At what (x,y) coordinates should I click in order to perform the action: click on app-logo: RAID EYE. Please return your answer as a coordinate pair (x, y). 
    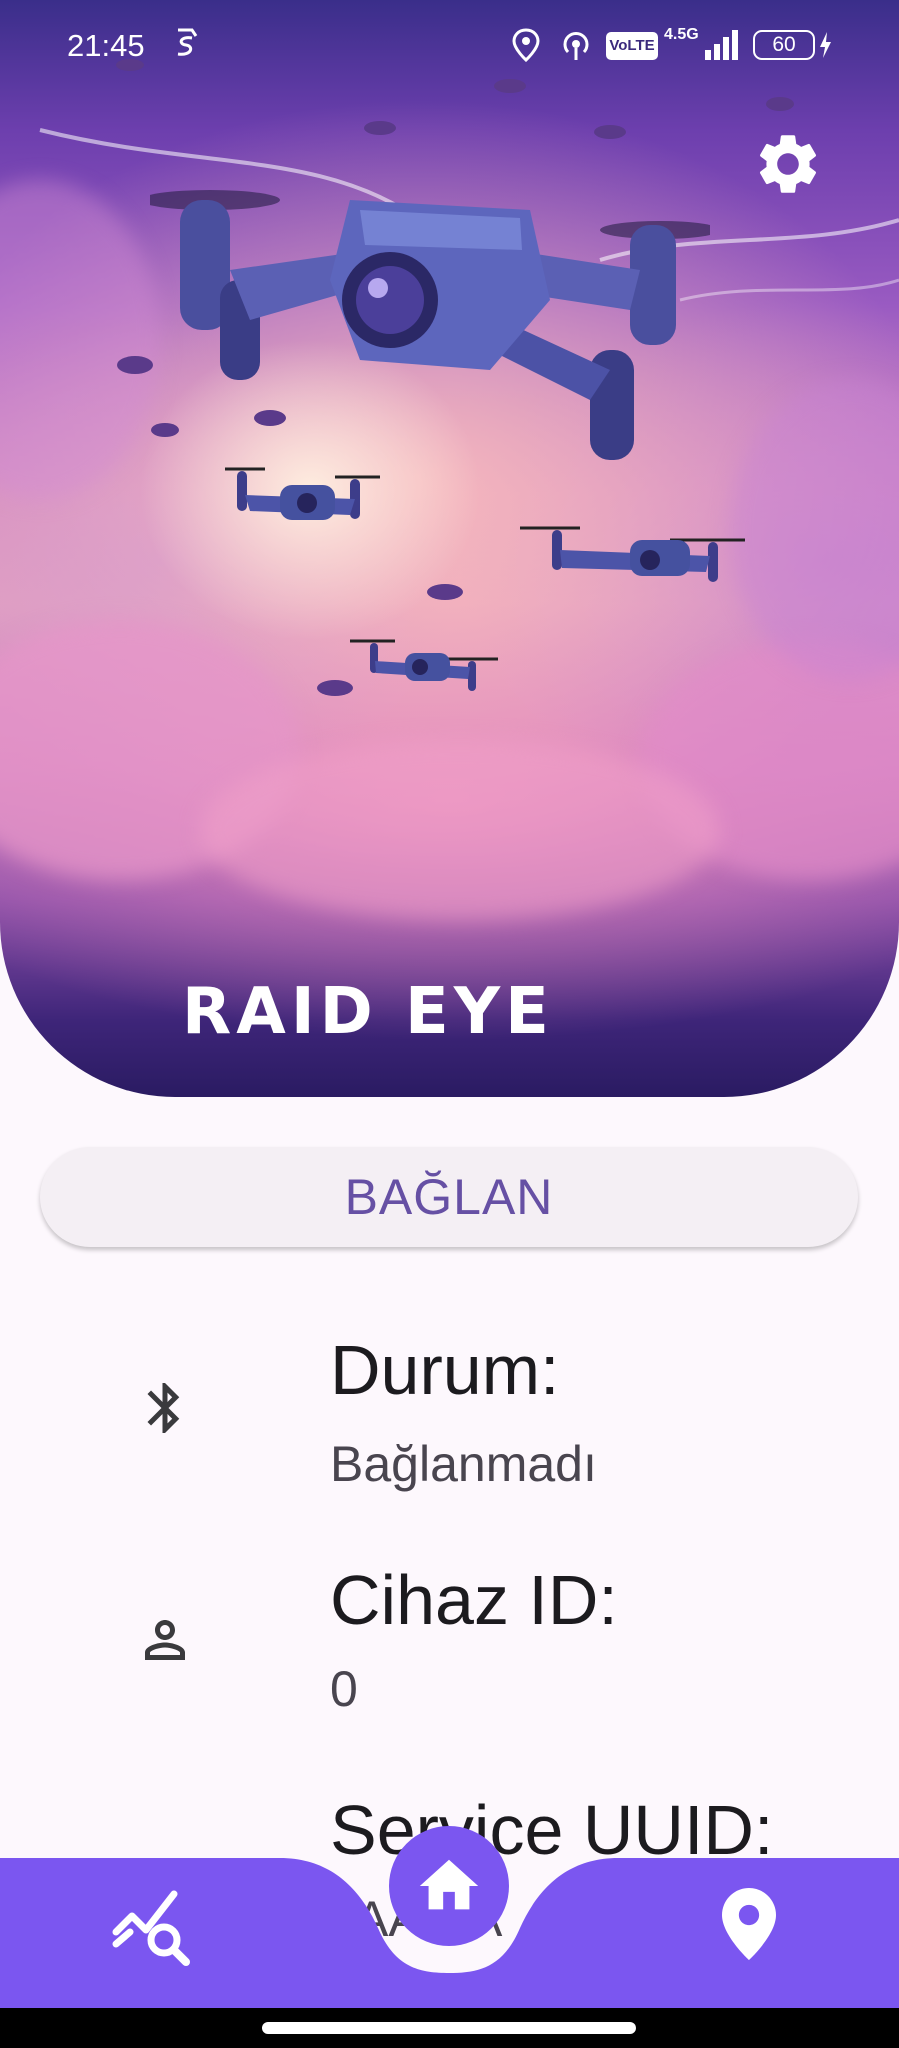
    Looking at the image, I should click on (368, 1012).